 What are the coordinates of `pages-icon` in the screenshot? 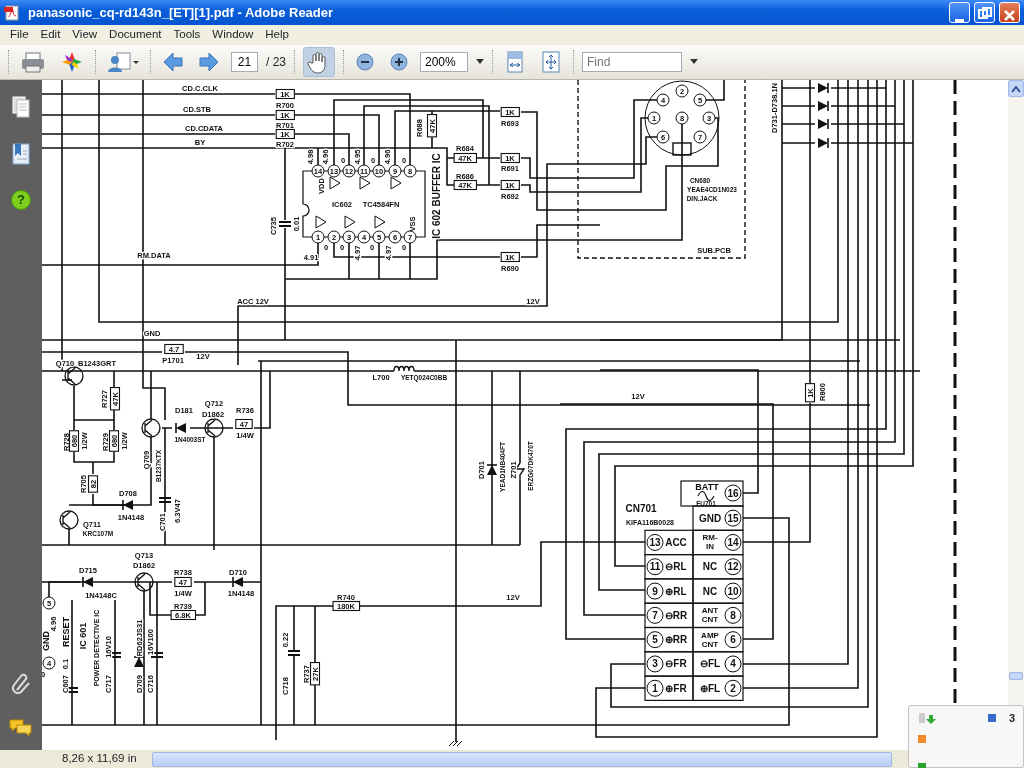 It's located at (21, 107).